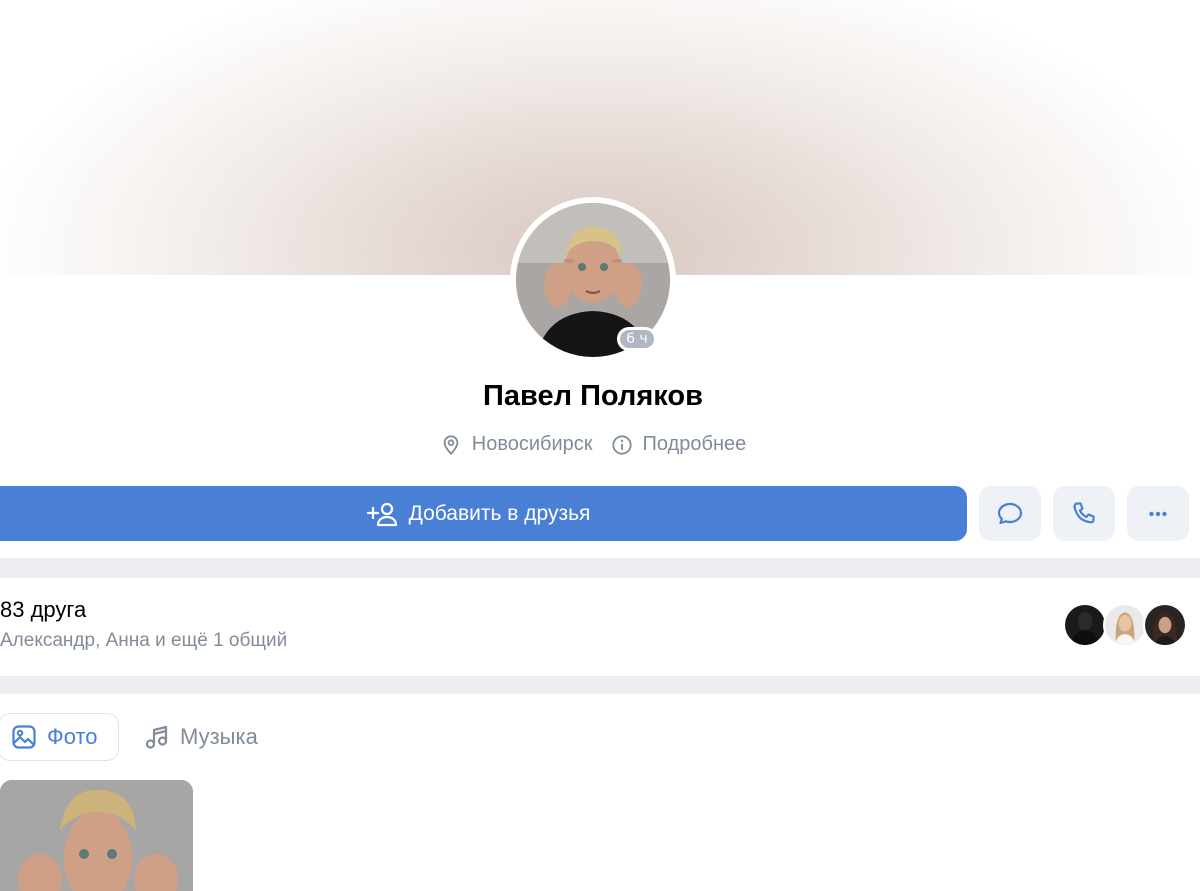 The height and width of the screenshot is (891, 1200). What do you see at coordinates (156, 737) in the screenshot?
I see `music-note-icon` at bounding box center [156, 737].